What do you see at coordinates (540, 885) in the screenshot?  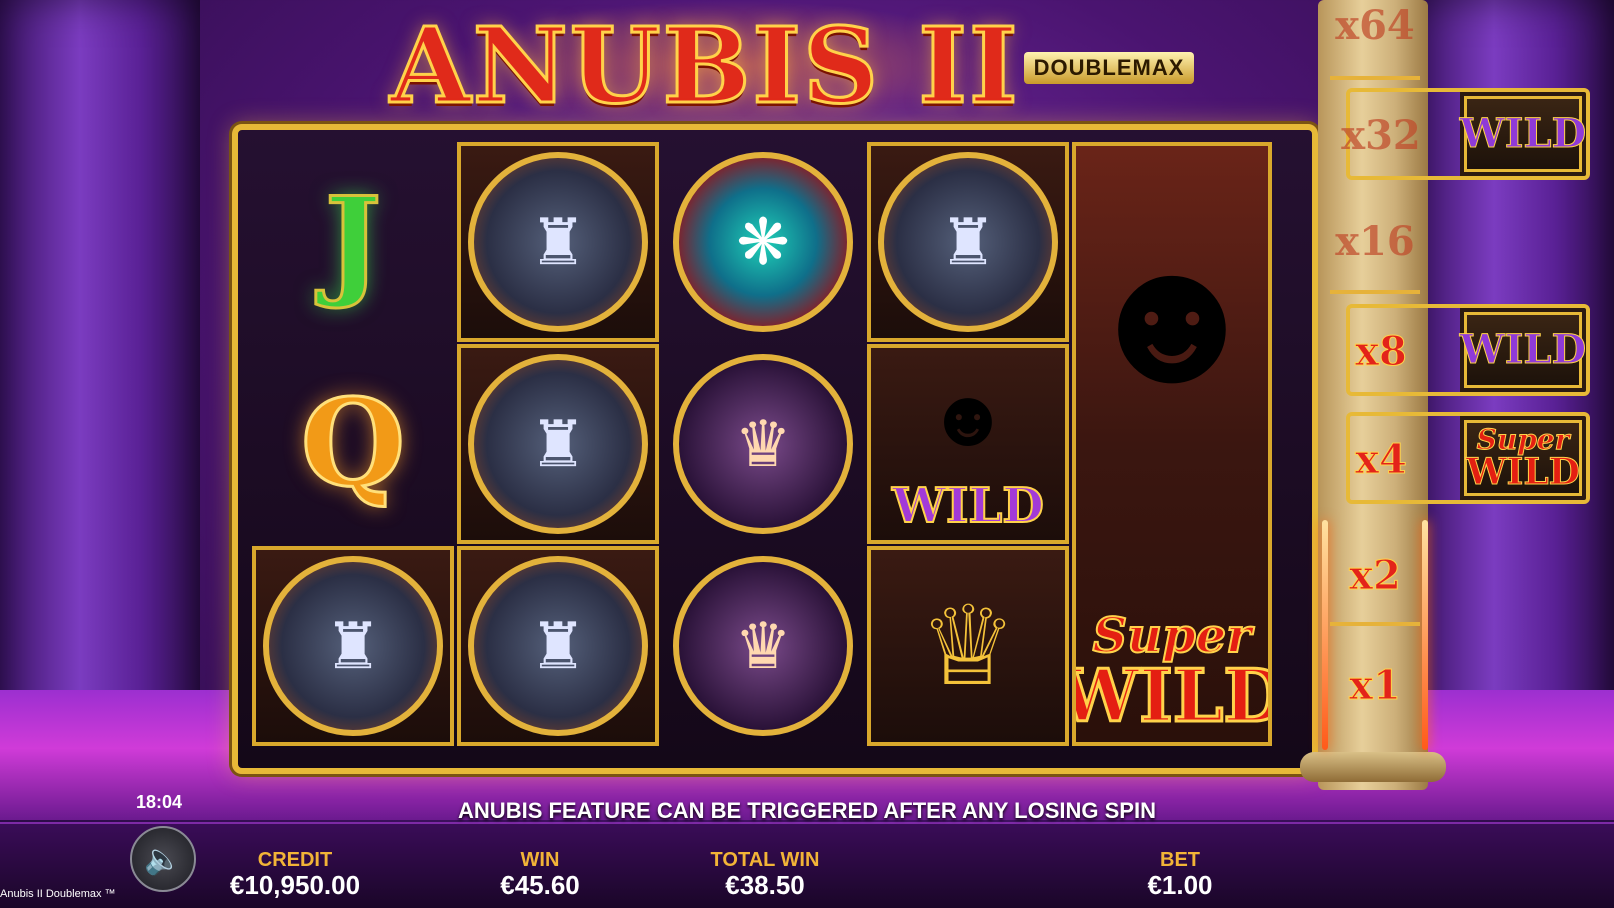 I see `win-value: €45.60` at bounding box center [540, 885].